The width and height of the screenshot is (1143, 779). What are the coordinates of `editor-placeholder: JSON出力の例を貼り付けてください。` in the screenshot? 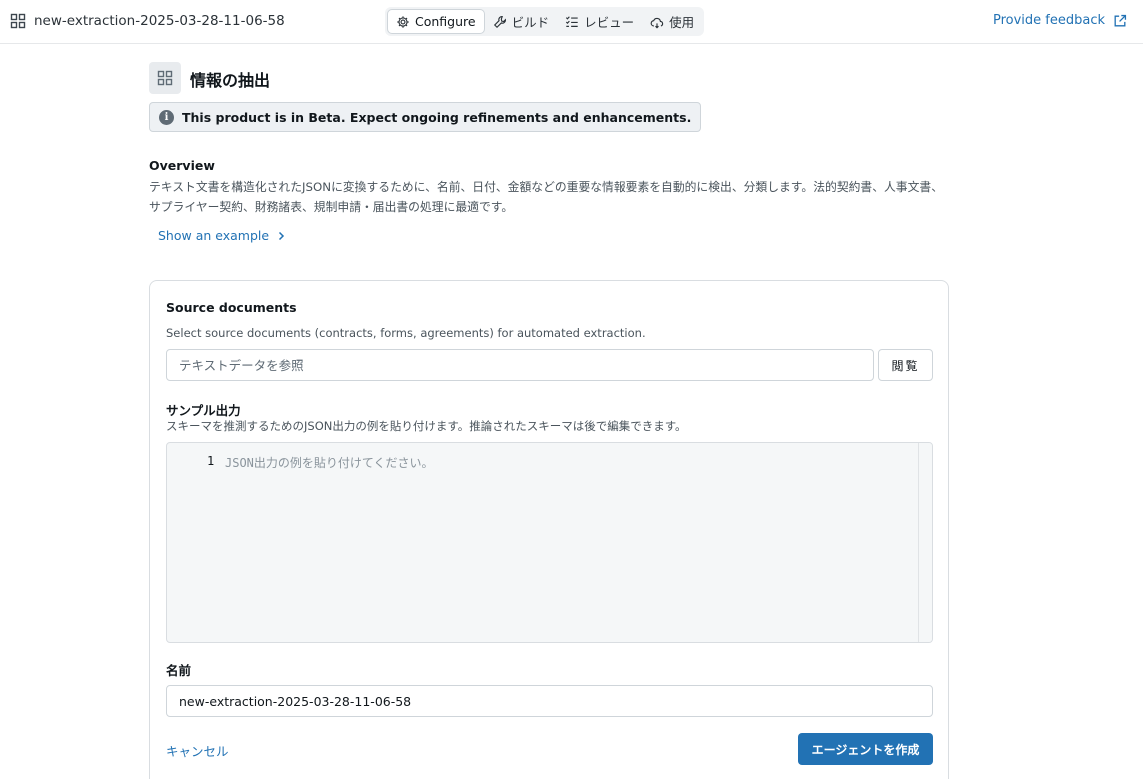 It's located at (329, 463).